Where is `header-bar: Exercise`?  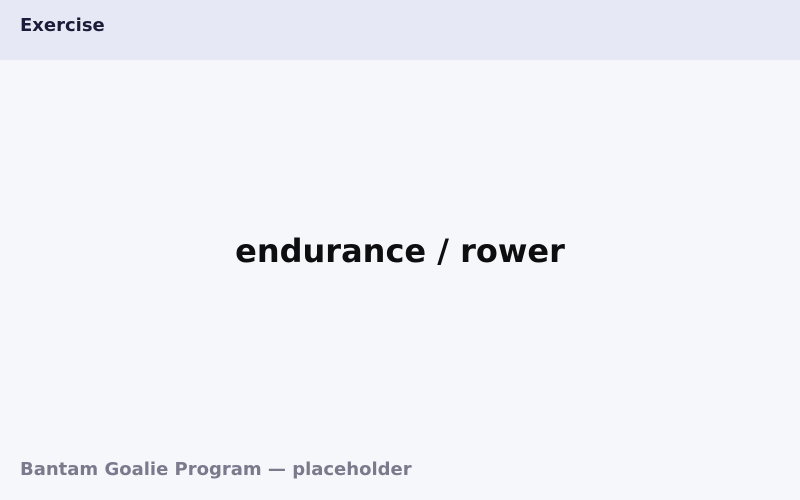 header-bar: Exercise is located at coordinates (400, 30).